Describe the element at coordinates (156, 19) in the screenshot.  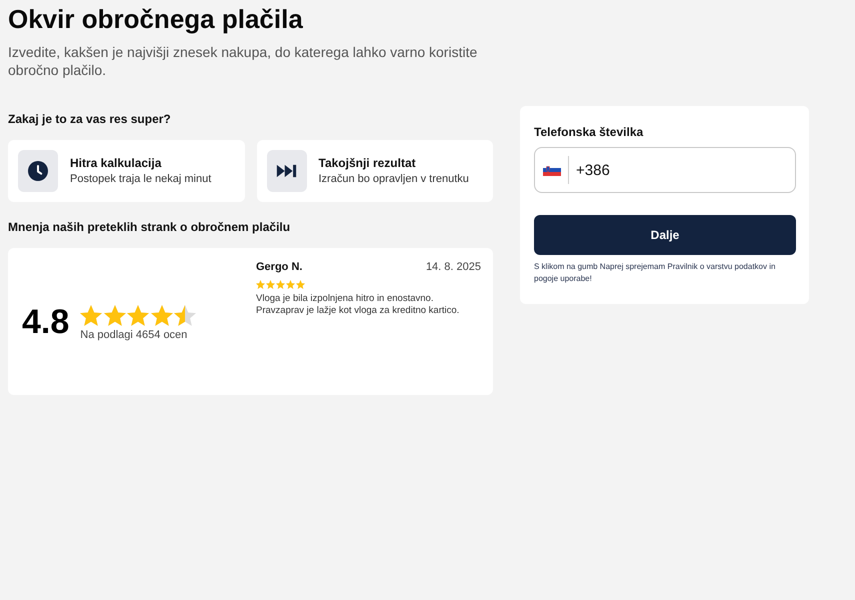
I see `page-title: Okvir obročnega plačila` at that location.